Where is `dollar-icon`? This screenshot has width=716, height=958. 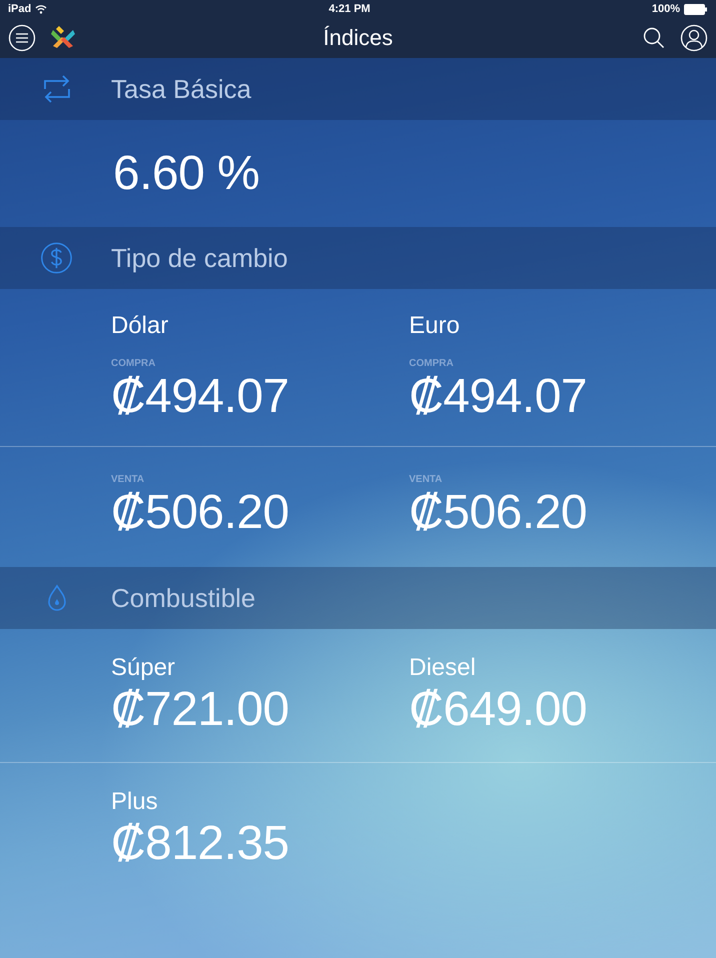 dollar-icon is located at coordinates (56, 258).